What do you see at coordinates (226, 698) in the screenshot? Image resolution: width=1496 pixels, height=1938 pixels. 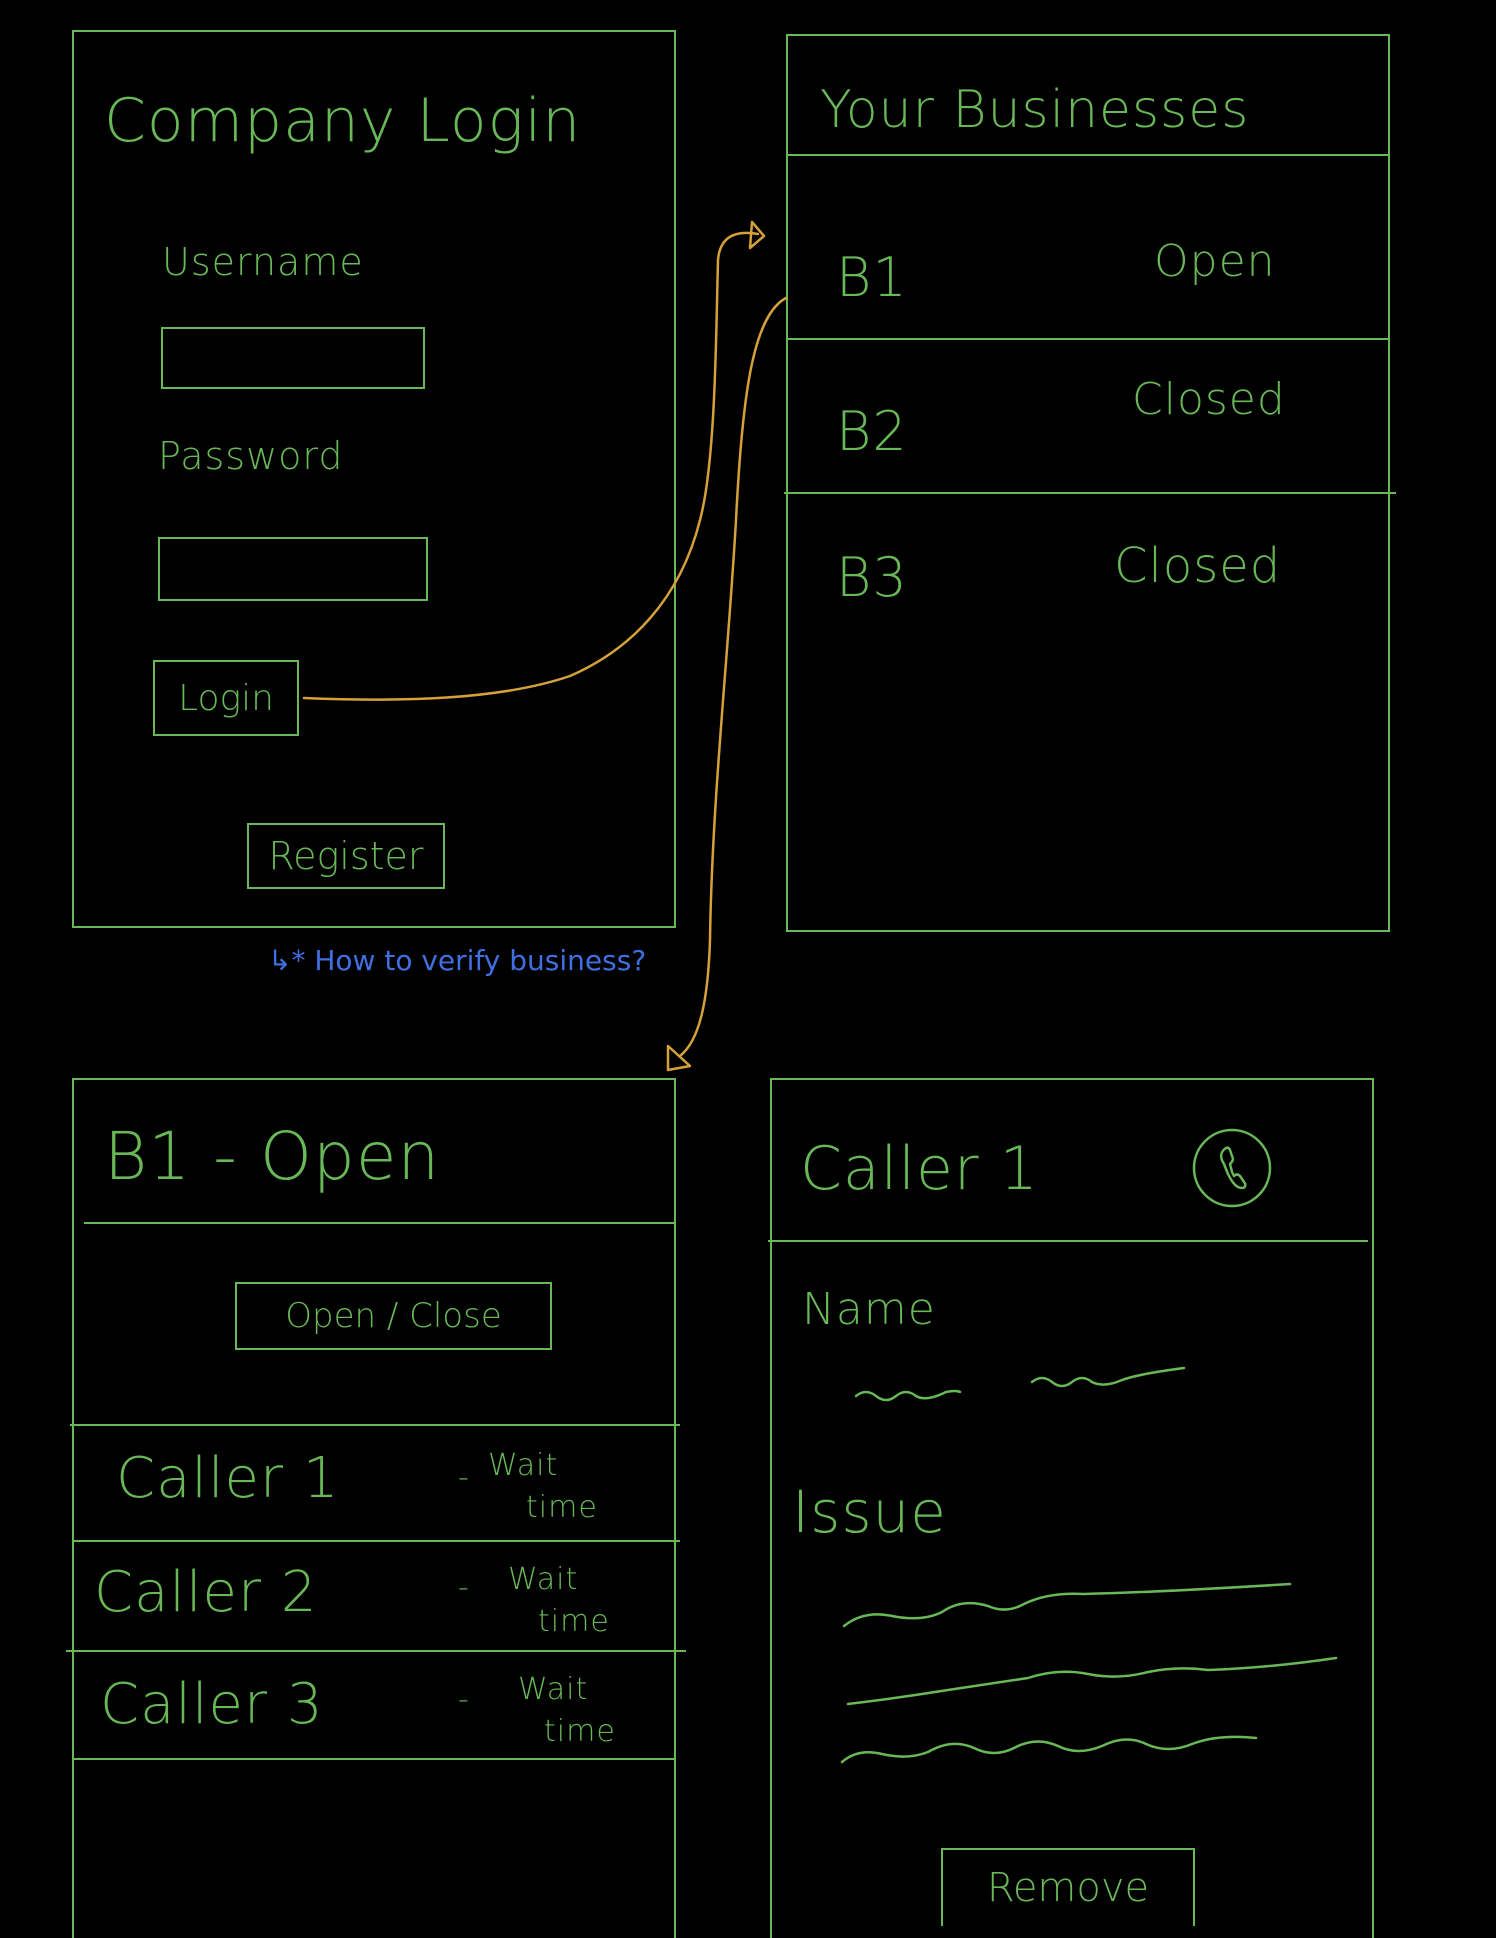 I see `login-button: Login` at bounding box center [226, 698].